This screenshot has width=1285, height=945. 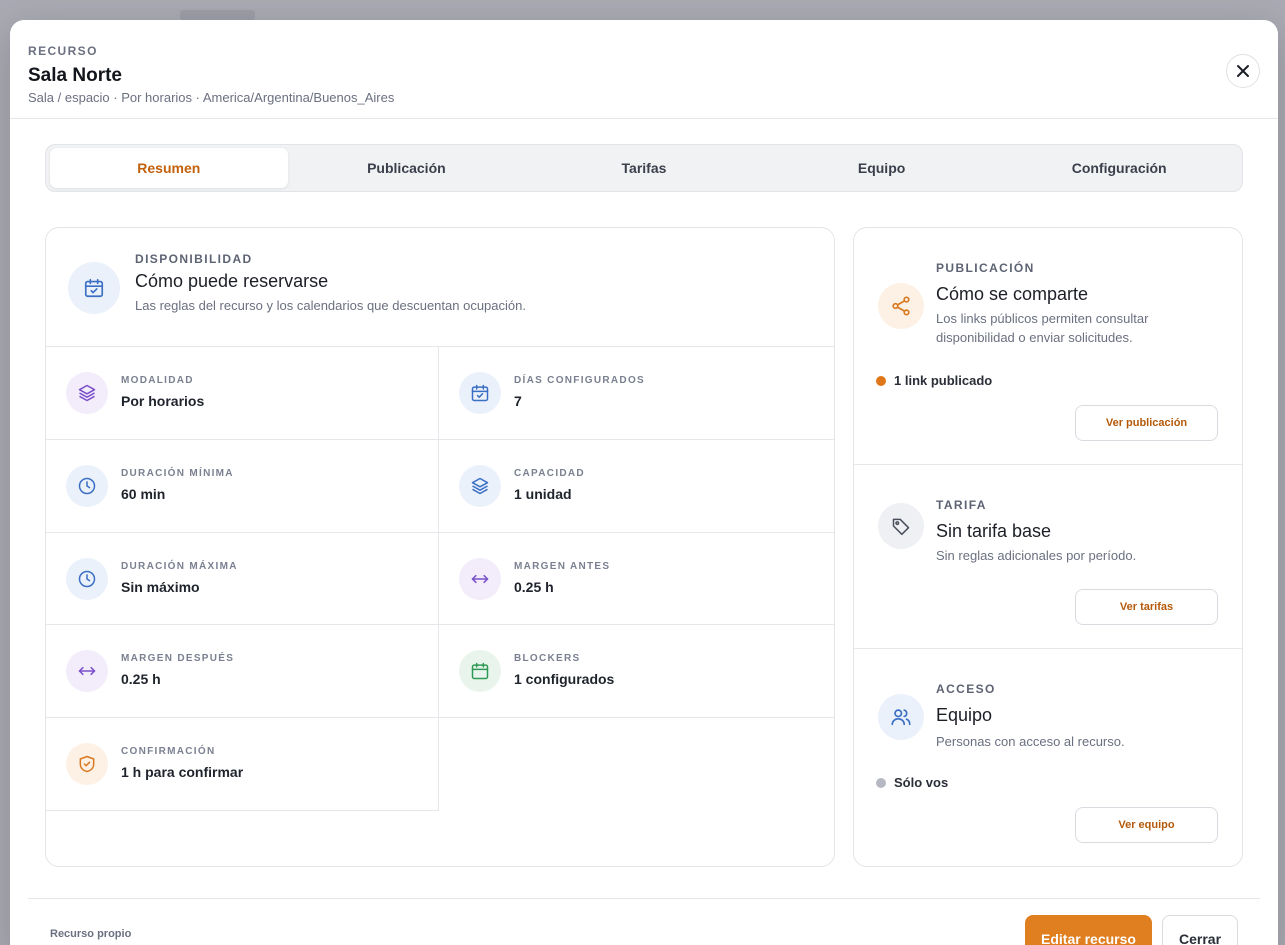 What do you see at coordinates (1146, 825) in the screenshot?
I see `view-team-button: Ver equipo` at bounding box center [1146, 825].